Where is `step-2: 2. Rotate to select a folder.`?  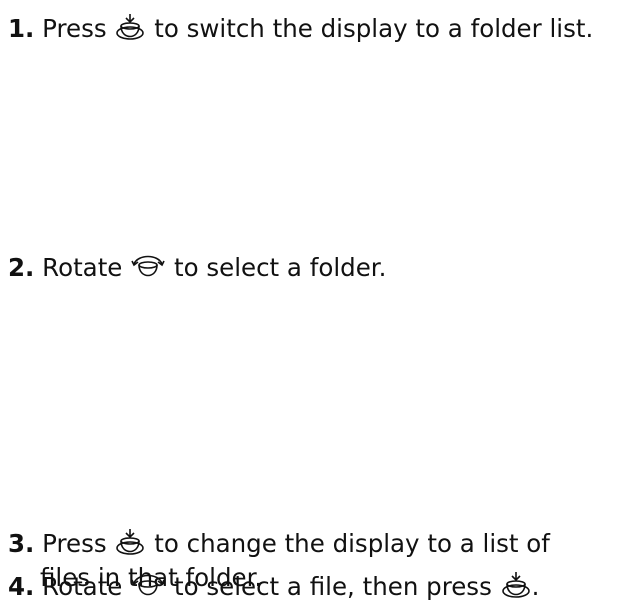 step-2: 2. Rotate to select a folder. is located at coordinates (197, 268).